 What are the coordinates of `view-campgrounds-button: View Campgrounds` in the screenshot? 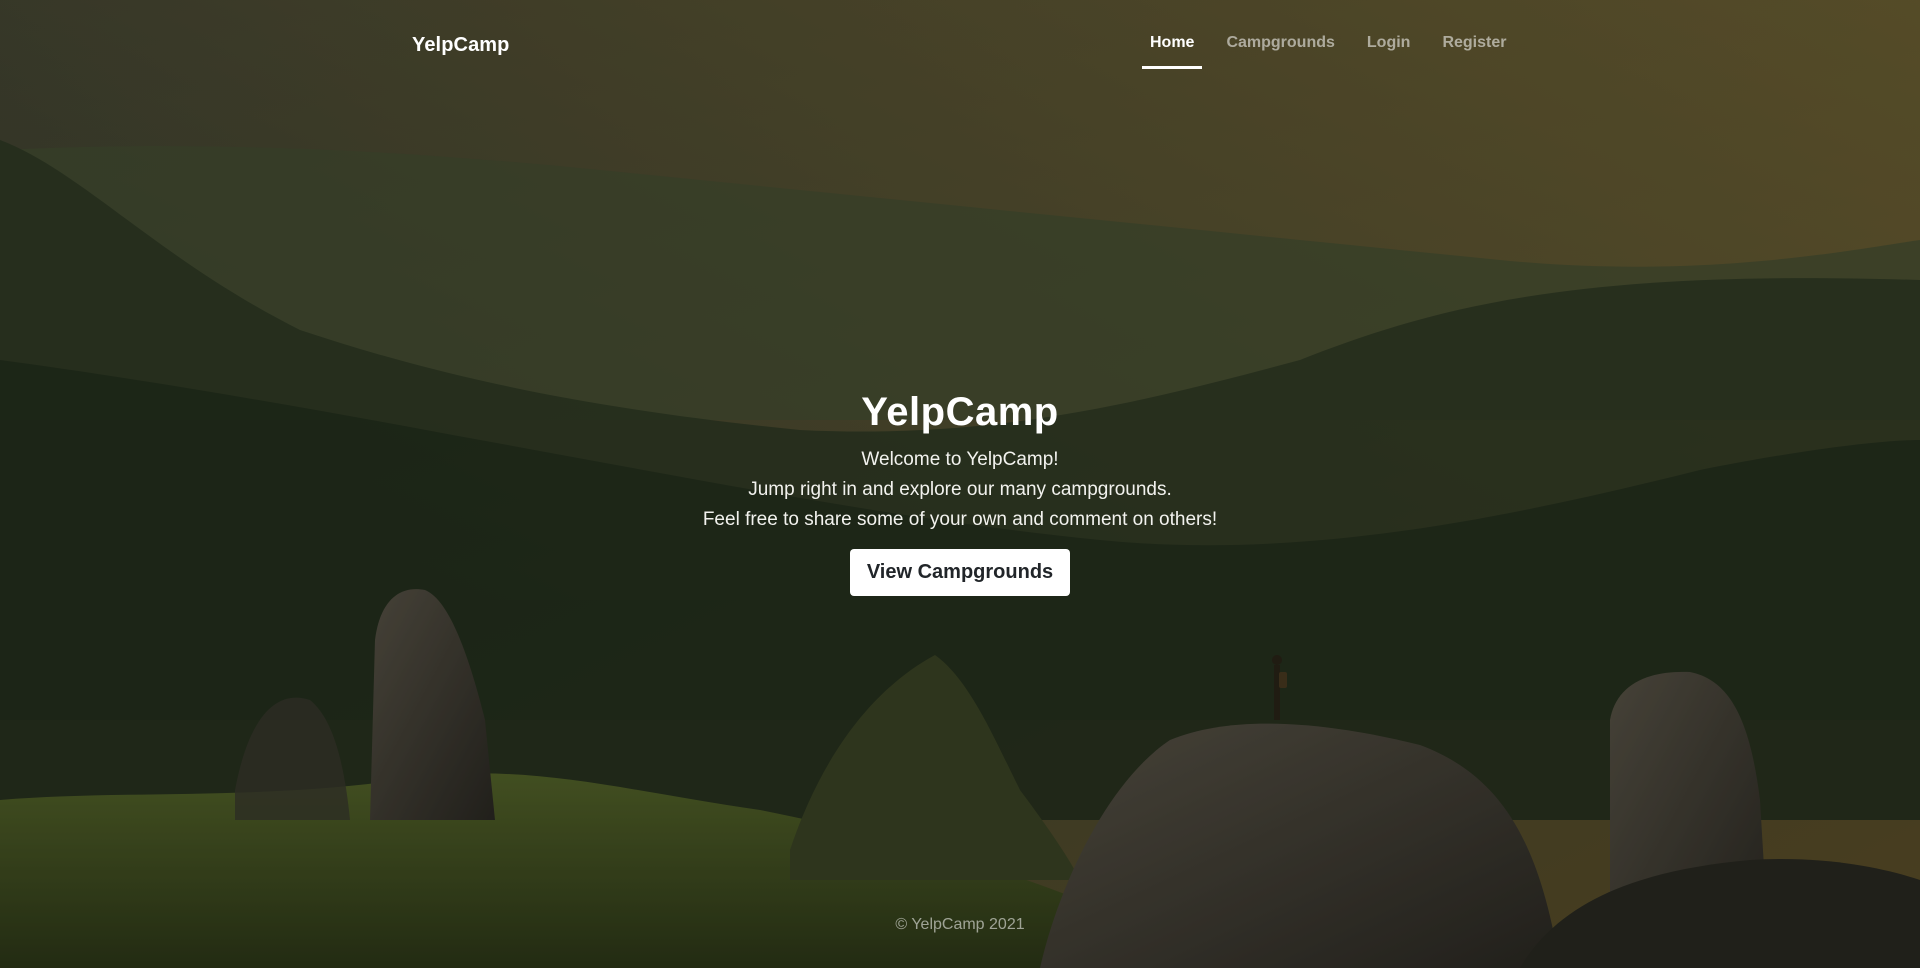 It's located at (960, 572).